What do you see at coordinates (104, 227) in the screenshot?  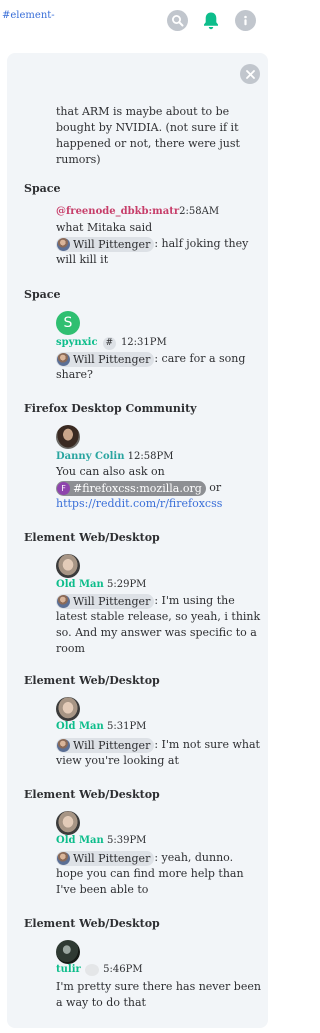 I see `message-line: what Mitaka said` at bounding box center [104, 227].